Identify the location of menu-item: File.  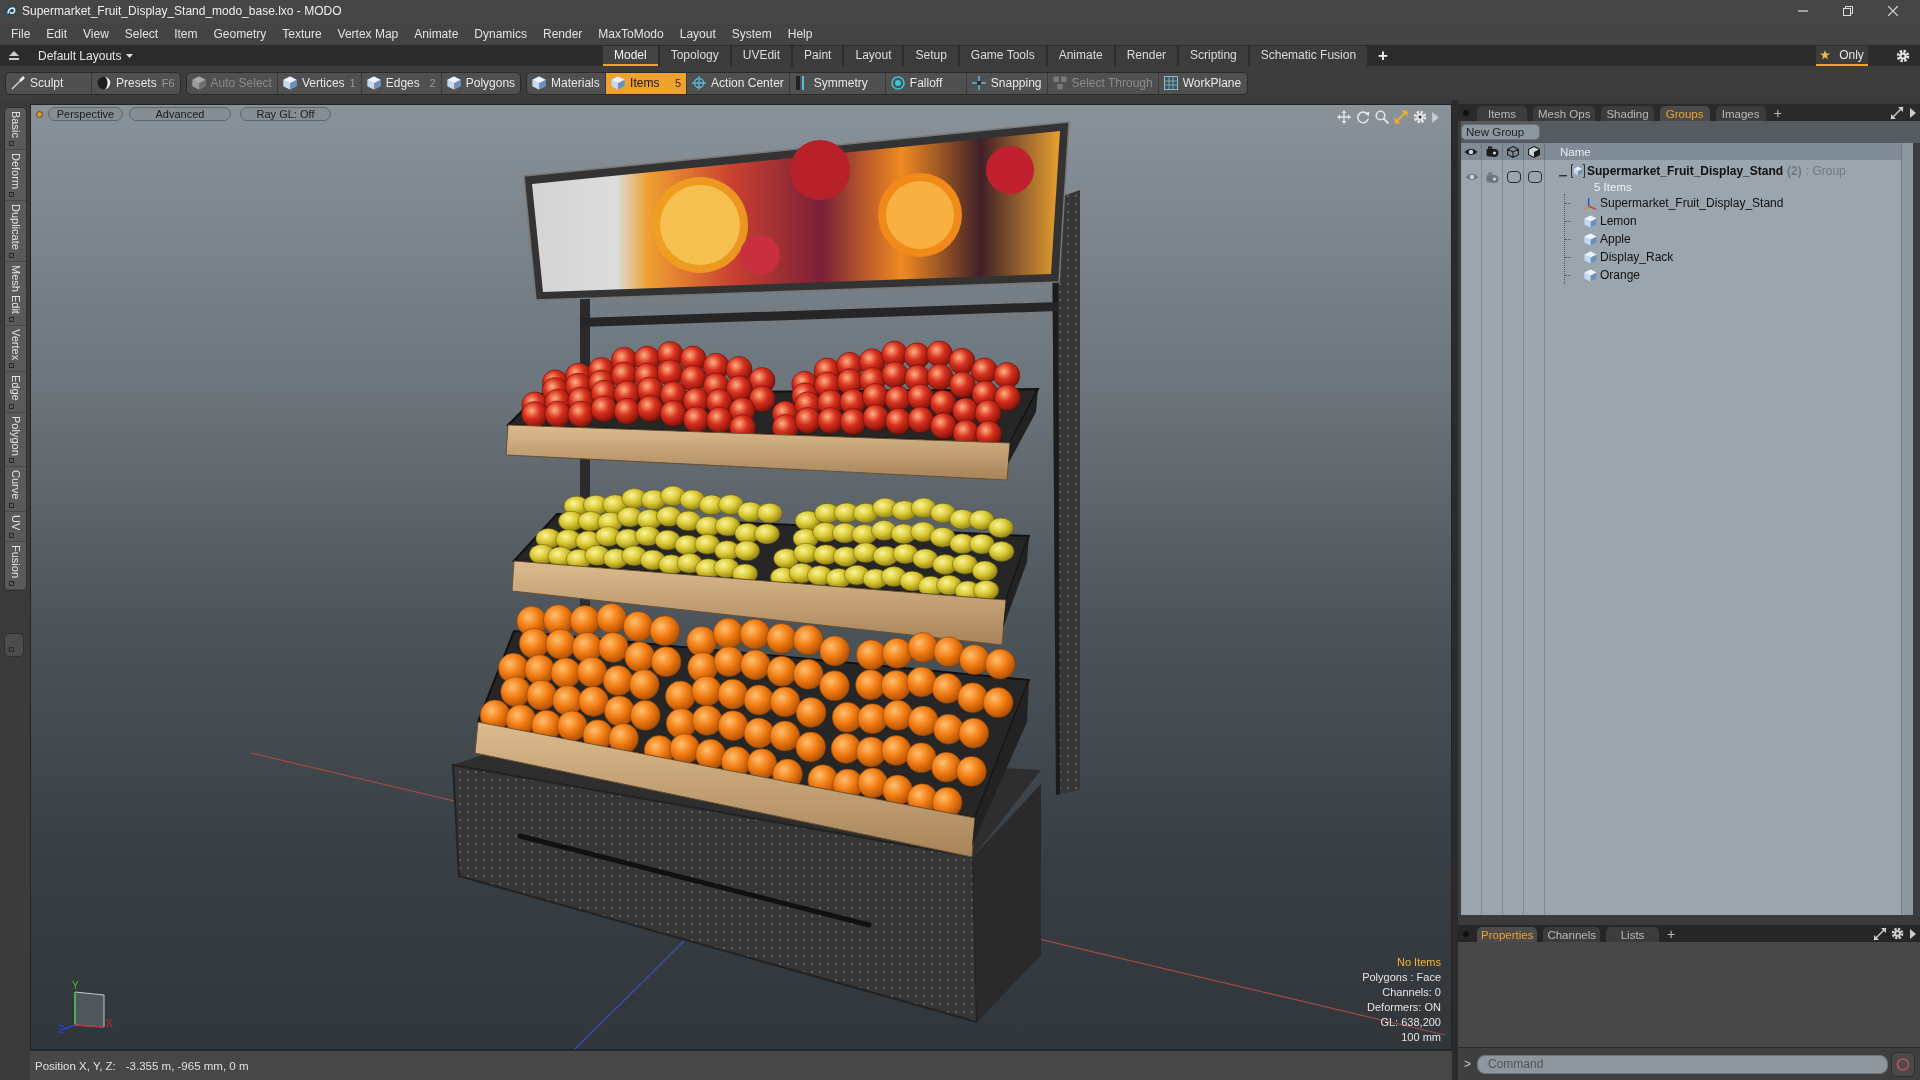
(21, 33).